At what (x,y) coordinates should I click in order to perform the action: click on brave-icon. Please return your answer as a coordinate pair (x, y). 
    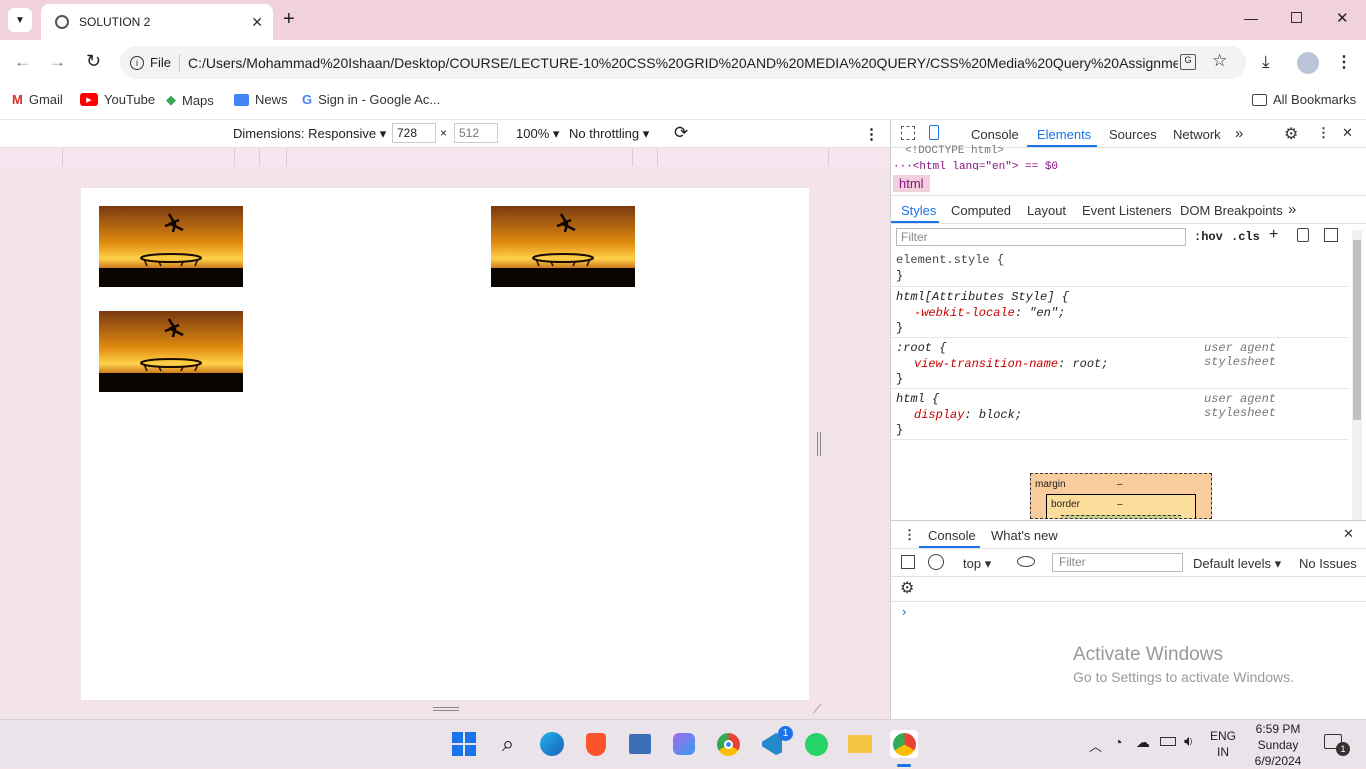
    Looking at the image, I should click on (596, 744).